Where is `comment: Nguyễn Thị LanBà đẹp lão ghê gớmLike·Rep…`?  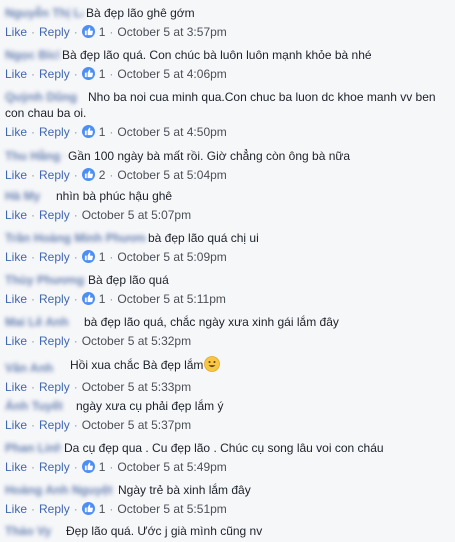
comment: Nguyễn Thị LanBà đẹp lão ghê gớmLike·Rep… is located at coordinates (228, 22).